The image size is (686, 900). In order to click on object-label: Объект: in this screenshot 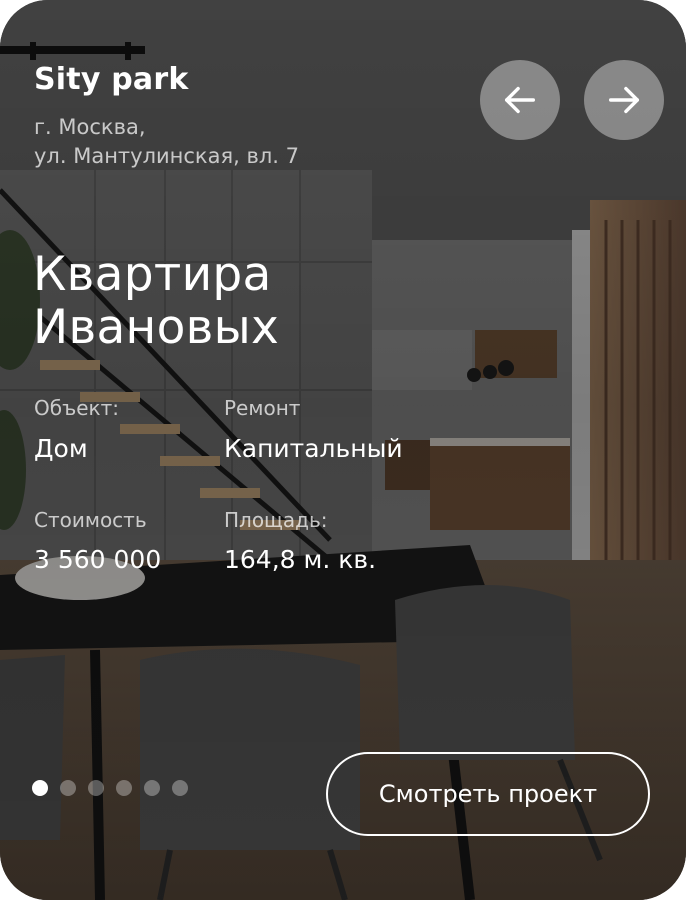, I will do `click(76, 408)`.